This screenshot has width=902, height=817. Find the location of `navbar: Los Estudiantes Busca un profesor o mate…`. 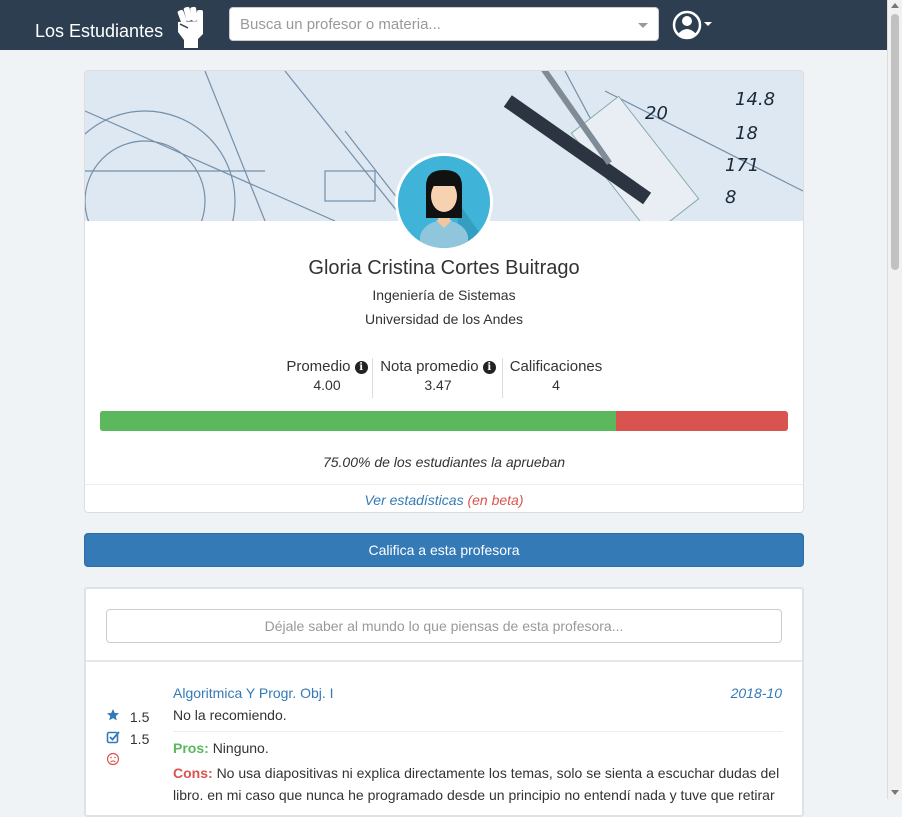

navbar: Los Estudiantes Busca un profesor o mate… is located at coordinates (443, 25).